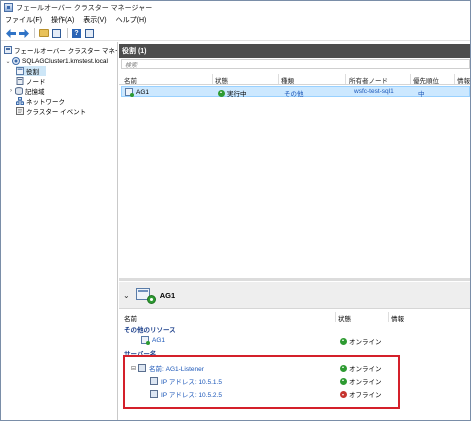 Image resolution: width=471 pixels, height=421 pixels. What do you see at coordinates (426, 80) in the screenshot?
I see `column-header-priority: 優先順位` at bounding box center [426, 80].